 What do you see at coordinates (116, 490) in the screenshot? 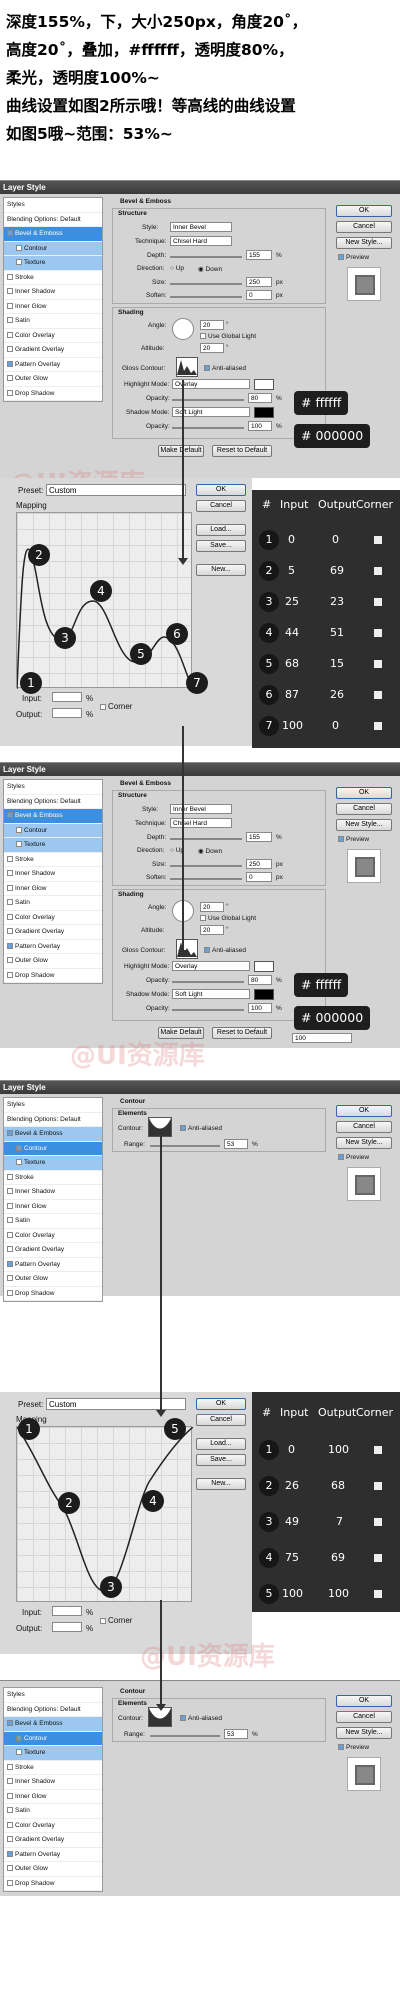
I see `preset-select: Custom` at bounding box center [116, 490].